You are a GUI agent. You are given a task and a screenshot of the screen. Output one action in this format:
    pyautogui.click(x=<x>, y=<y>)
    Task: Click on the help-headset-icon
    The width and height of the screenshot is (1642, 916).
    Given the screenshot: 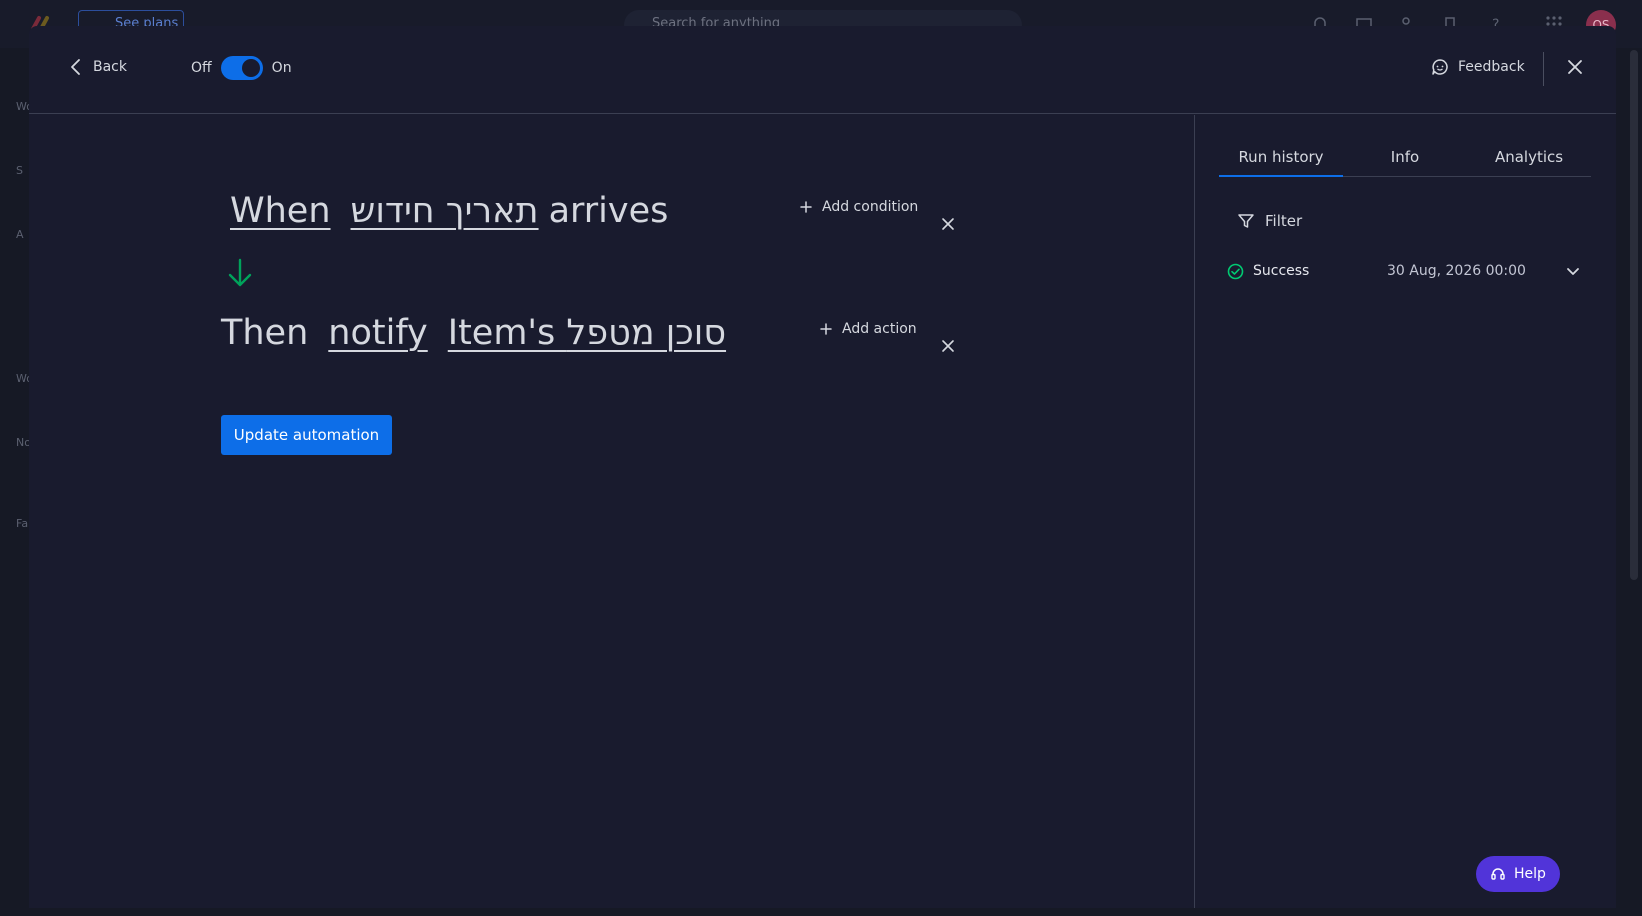 What is the action you would take?
    pyautogui.click(x=1498, y=874)
    